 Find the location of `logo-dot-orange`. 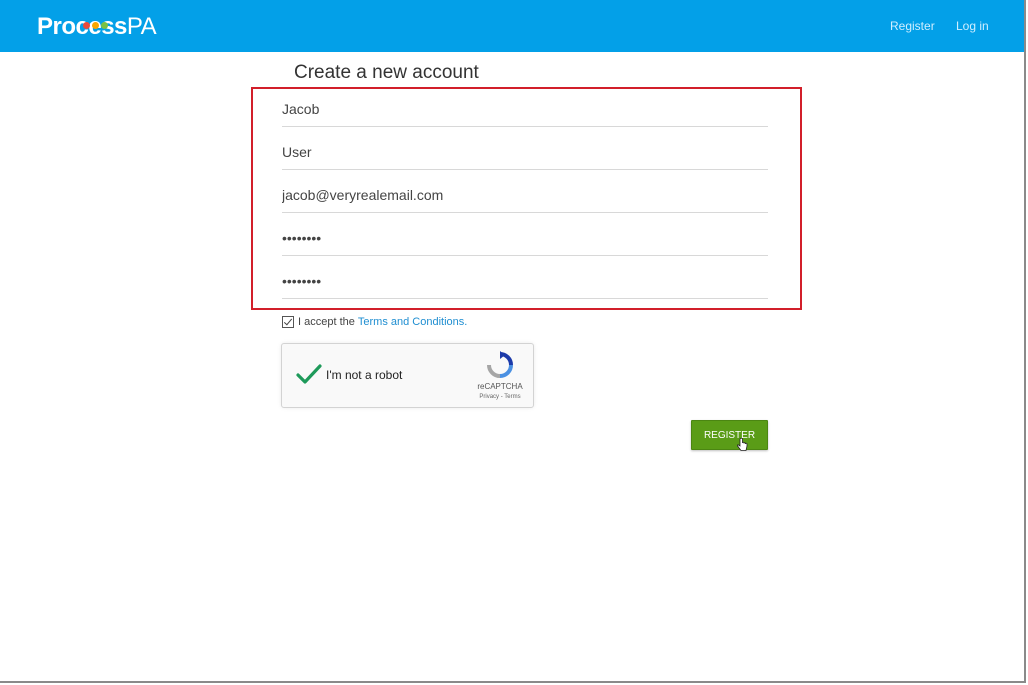

logo-dot-orange is located at coordinates (95, 25).